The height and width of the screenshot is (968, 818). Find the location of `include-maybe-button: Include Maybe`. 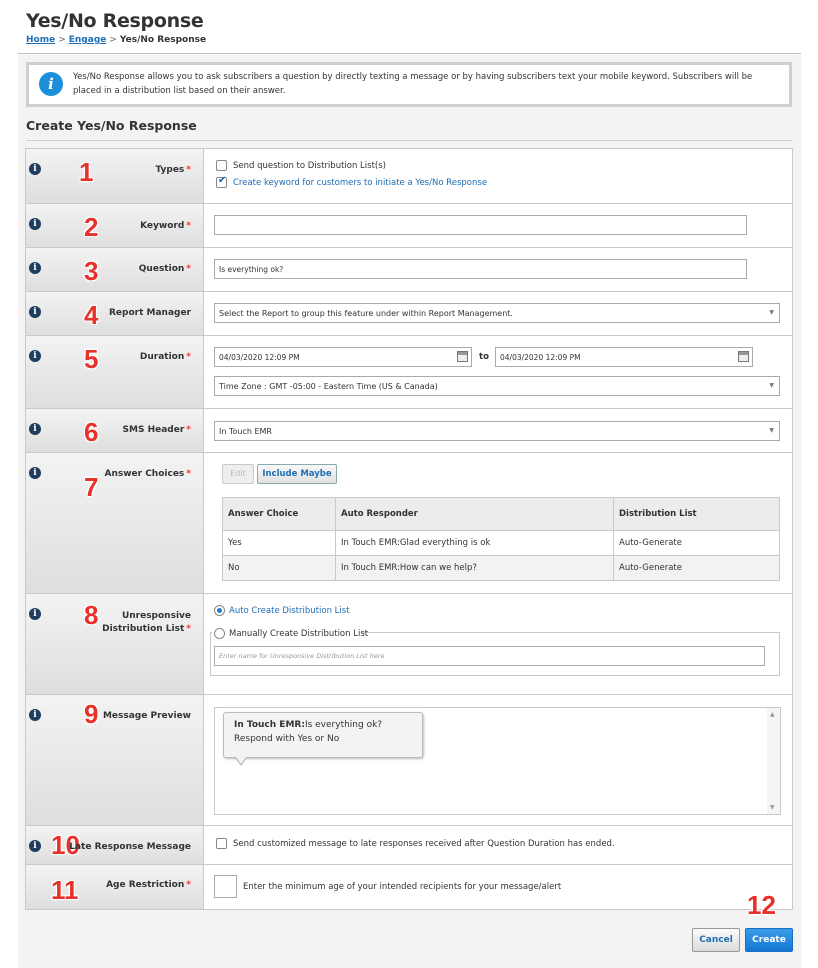

include-maybe-button: Include Maybe is located at coordinates (297, 474).